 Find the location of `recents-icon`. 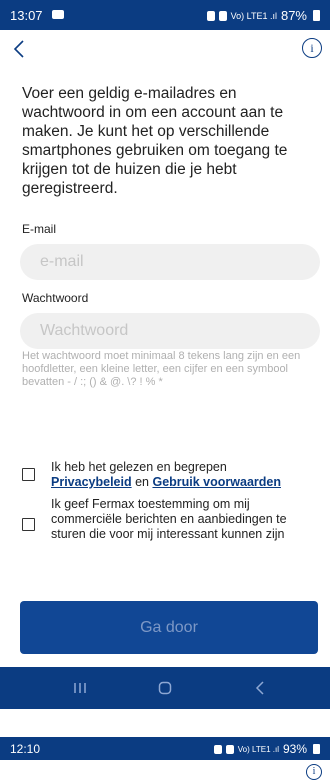

recents-icon is located at coordinates (80, 688).